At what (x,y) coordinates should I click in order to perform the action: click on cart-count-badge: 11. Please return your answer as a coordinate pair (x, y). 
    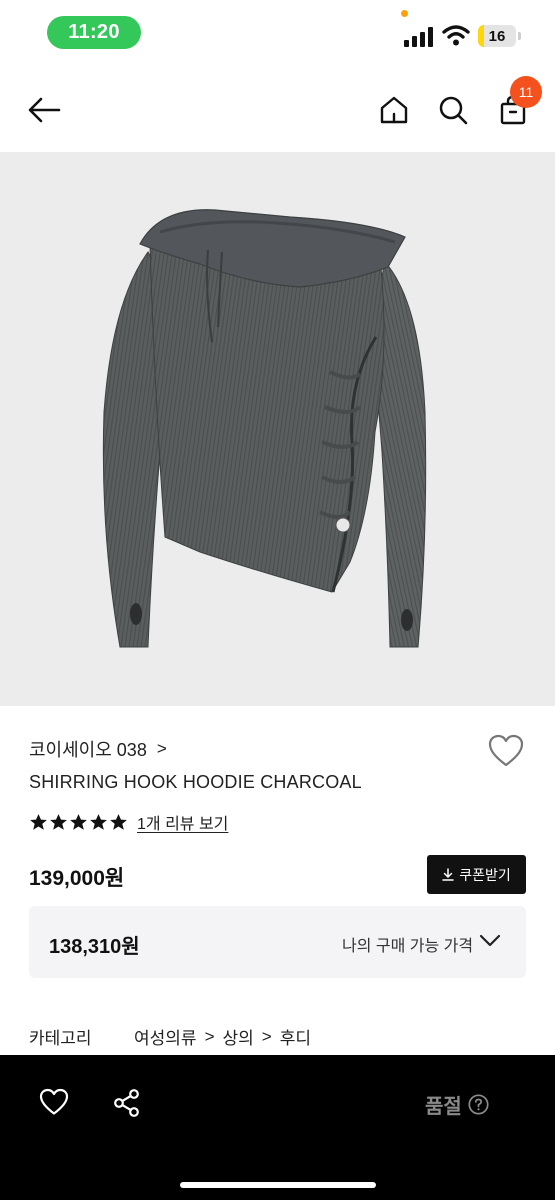
    Looking at the image, I should click on (526, 92).